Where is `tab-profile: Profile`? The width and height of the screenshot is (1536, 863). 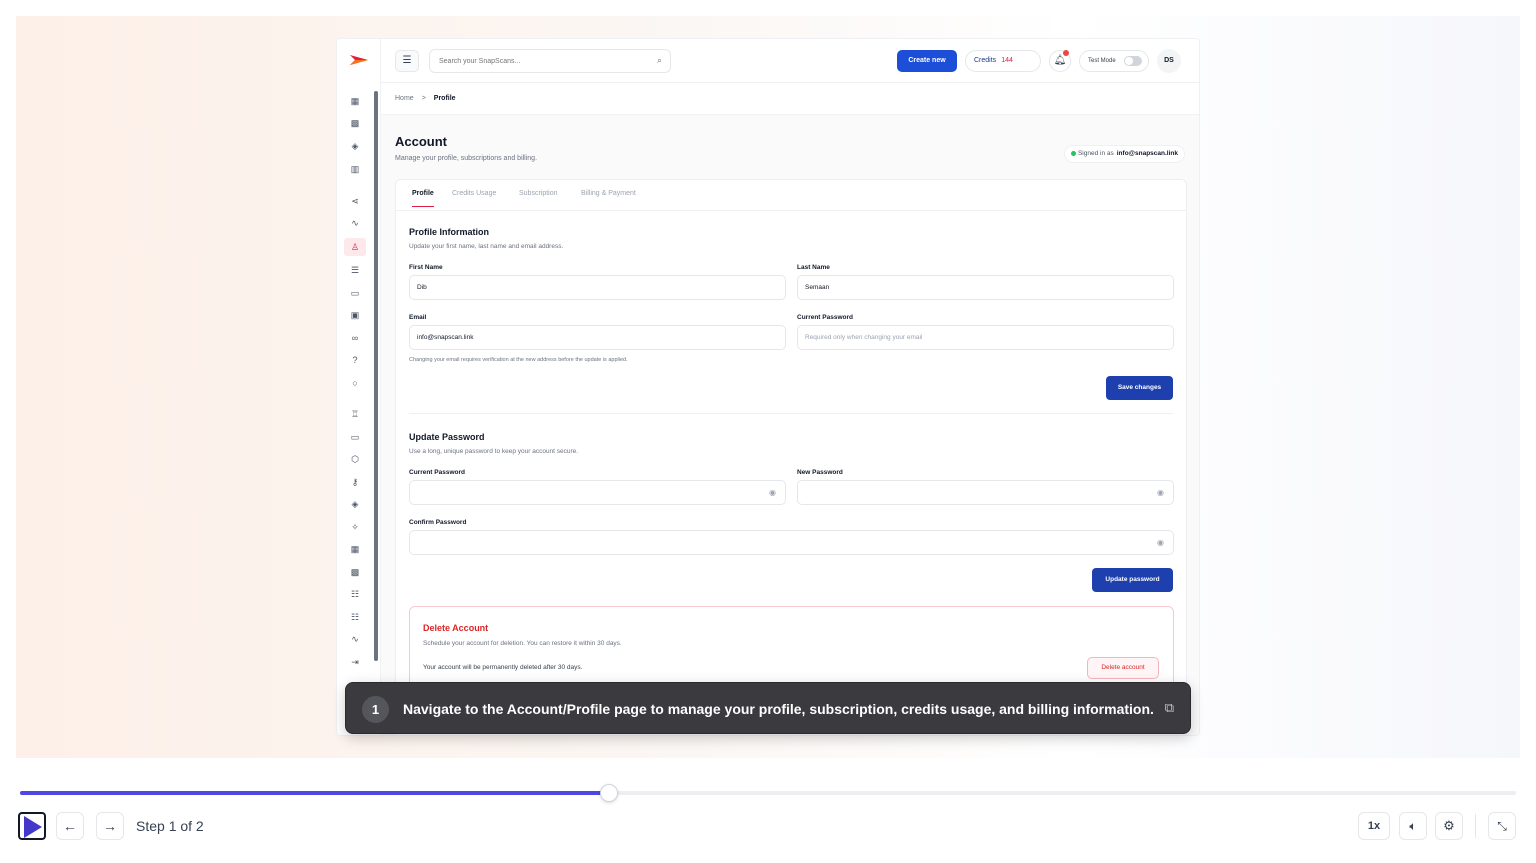 tab-profile: Profile is located at coordinates (423, 198).